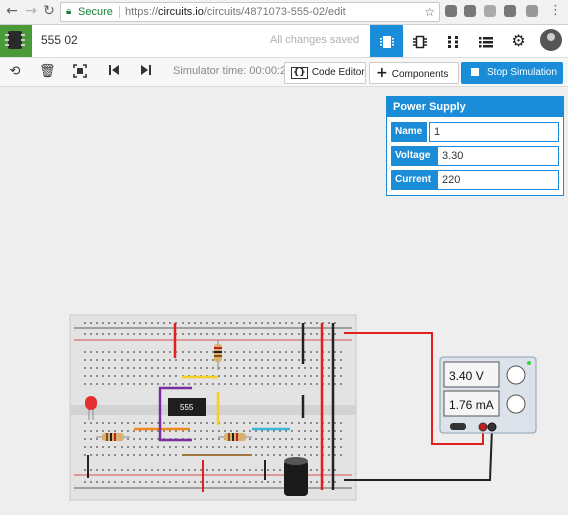 This screenshot has height=515, width=568. I want to click on skip-back-icon, so click(114, 72).